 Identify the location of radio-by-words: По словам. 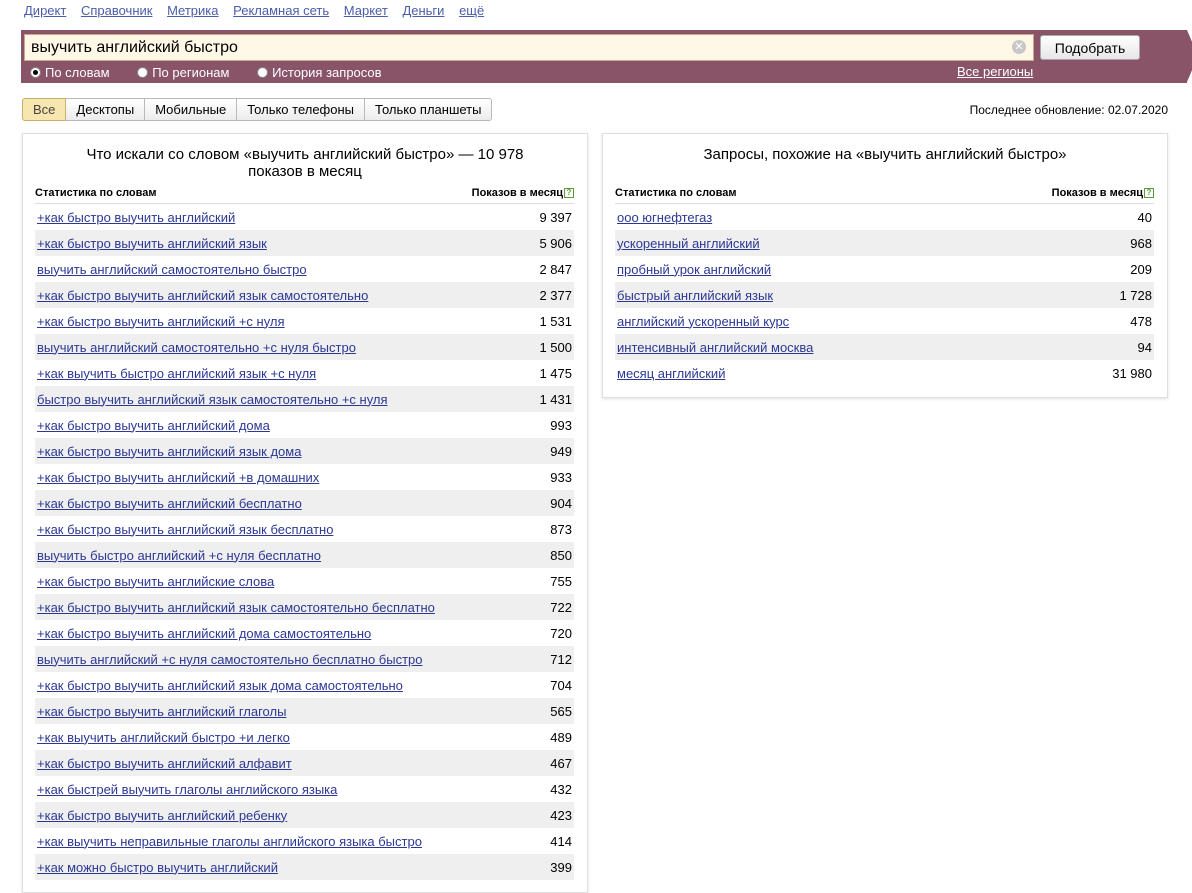
(70, 72).